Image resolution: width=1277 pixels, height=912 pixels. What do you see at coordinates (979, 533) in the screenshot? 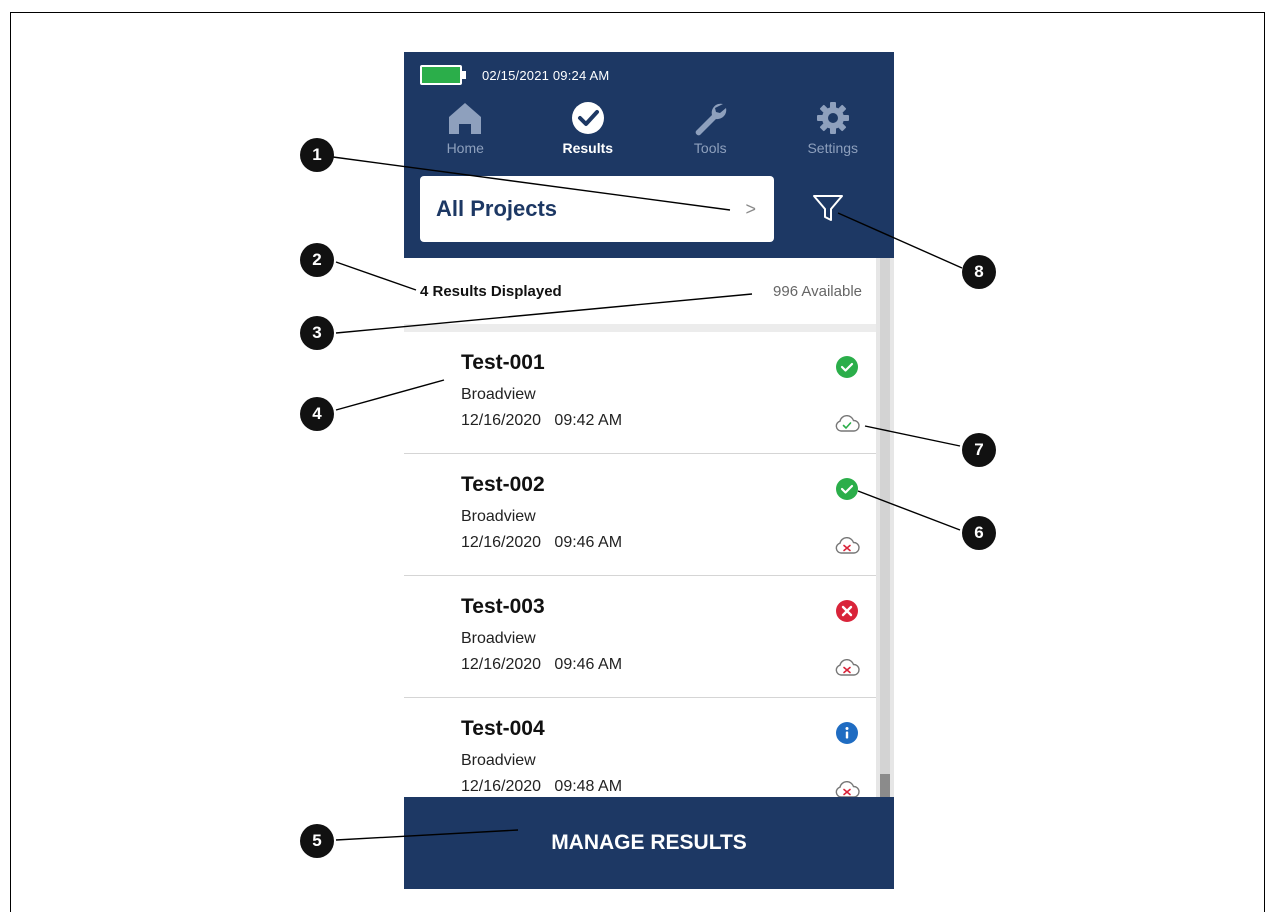
I see `callout-badge: 6` at bounding box center [979, 533].